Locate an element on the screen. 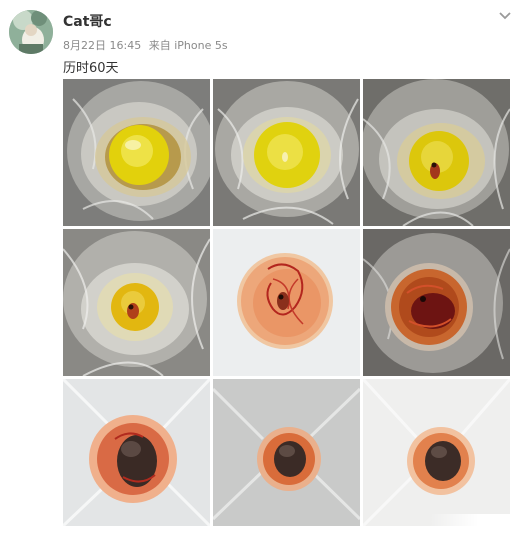  post-meta: 8月22日 16:45 来自 iPhone 5s is located at coordinates (147, 45).